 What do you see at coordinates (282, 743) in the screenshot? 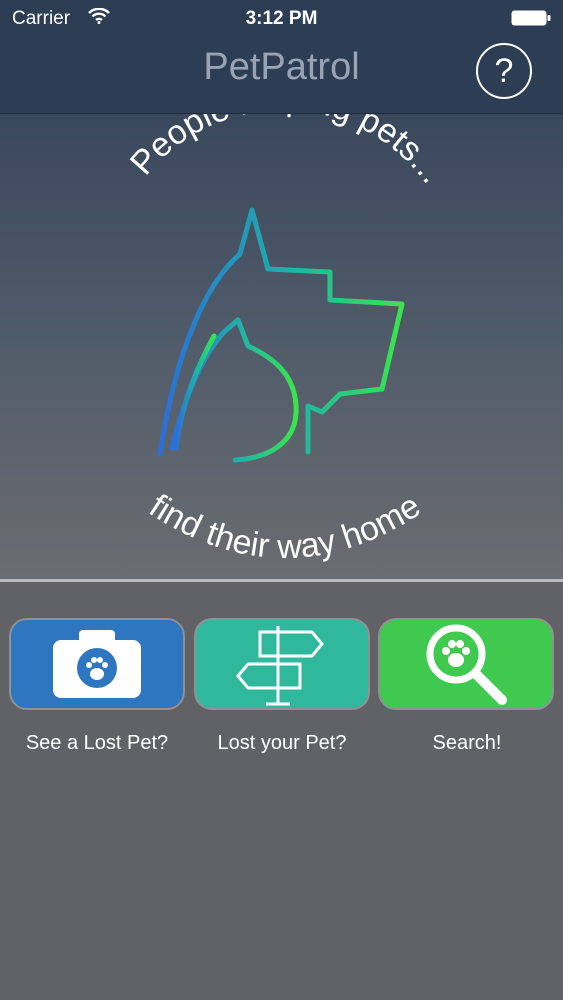
I see `lost-your-pet-label: Lost your Pet?` at bounding box center [282, 743].